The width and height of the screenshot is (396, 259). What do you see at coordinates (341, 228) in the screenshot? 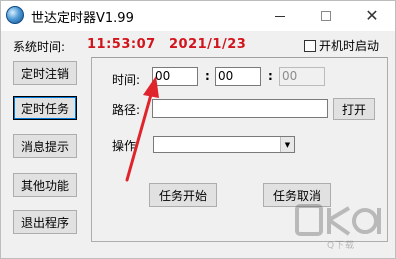
I see `watermark-logo: Q下载` at bounding box center [341, 228].